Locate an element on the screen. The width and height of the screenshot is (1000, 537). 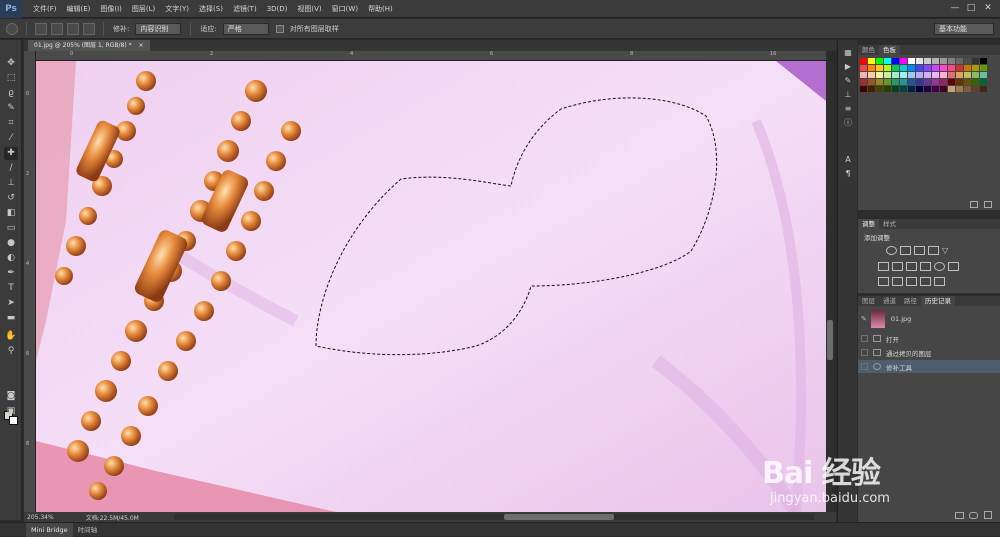
document-tab: 01.jpg @ 205% (图层 1, RGB/8) * × is located at coordinates (89, 45).